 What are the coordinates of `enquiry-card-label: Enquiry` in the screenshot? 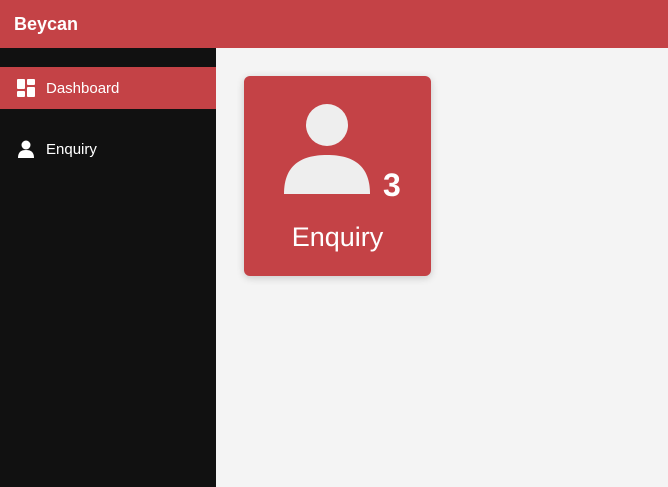 It's located at (337, 237).